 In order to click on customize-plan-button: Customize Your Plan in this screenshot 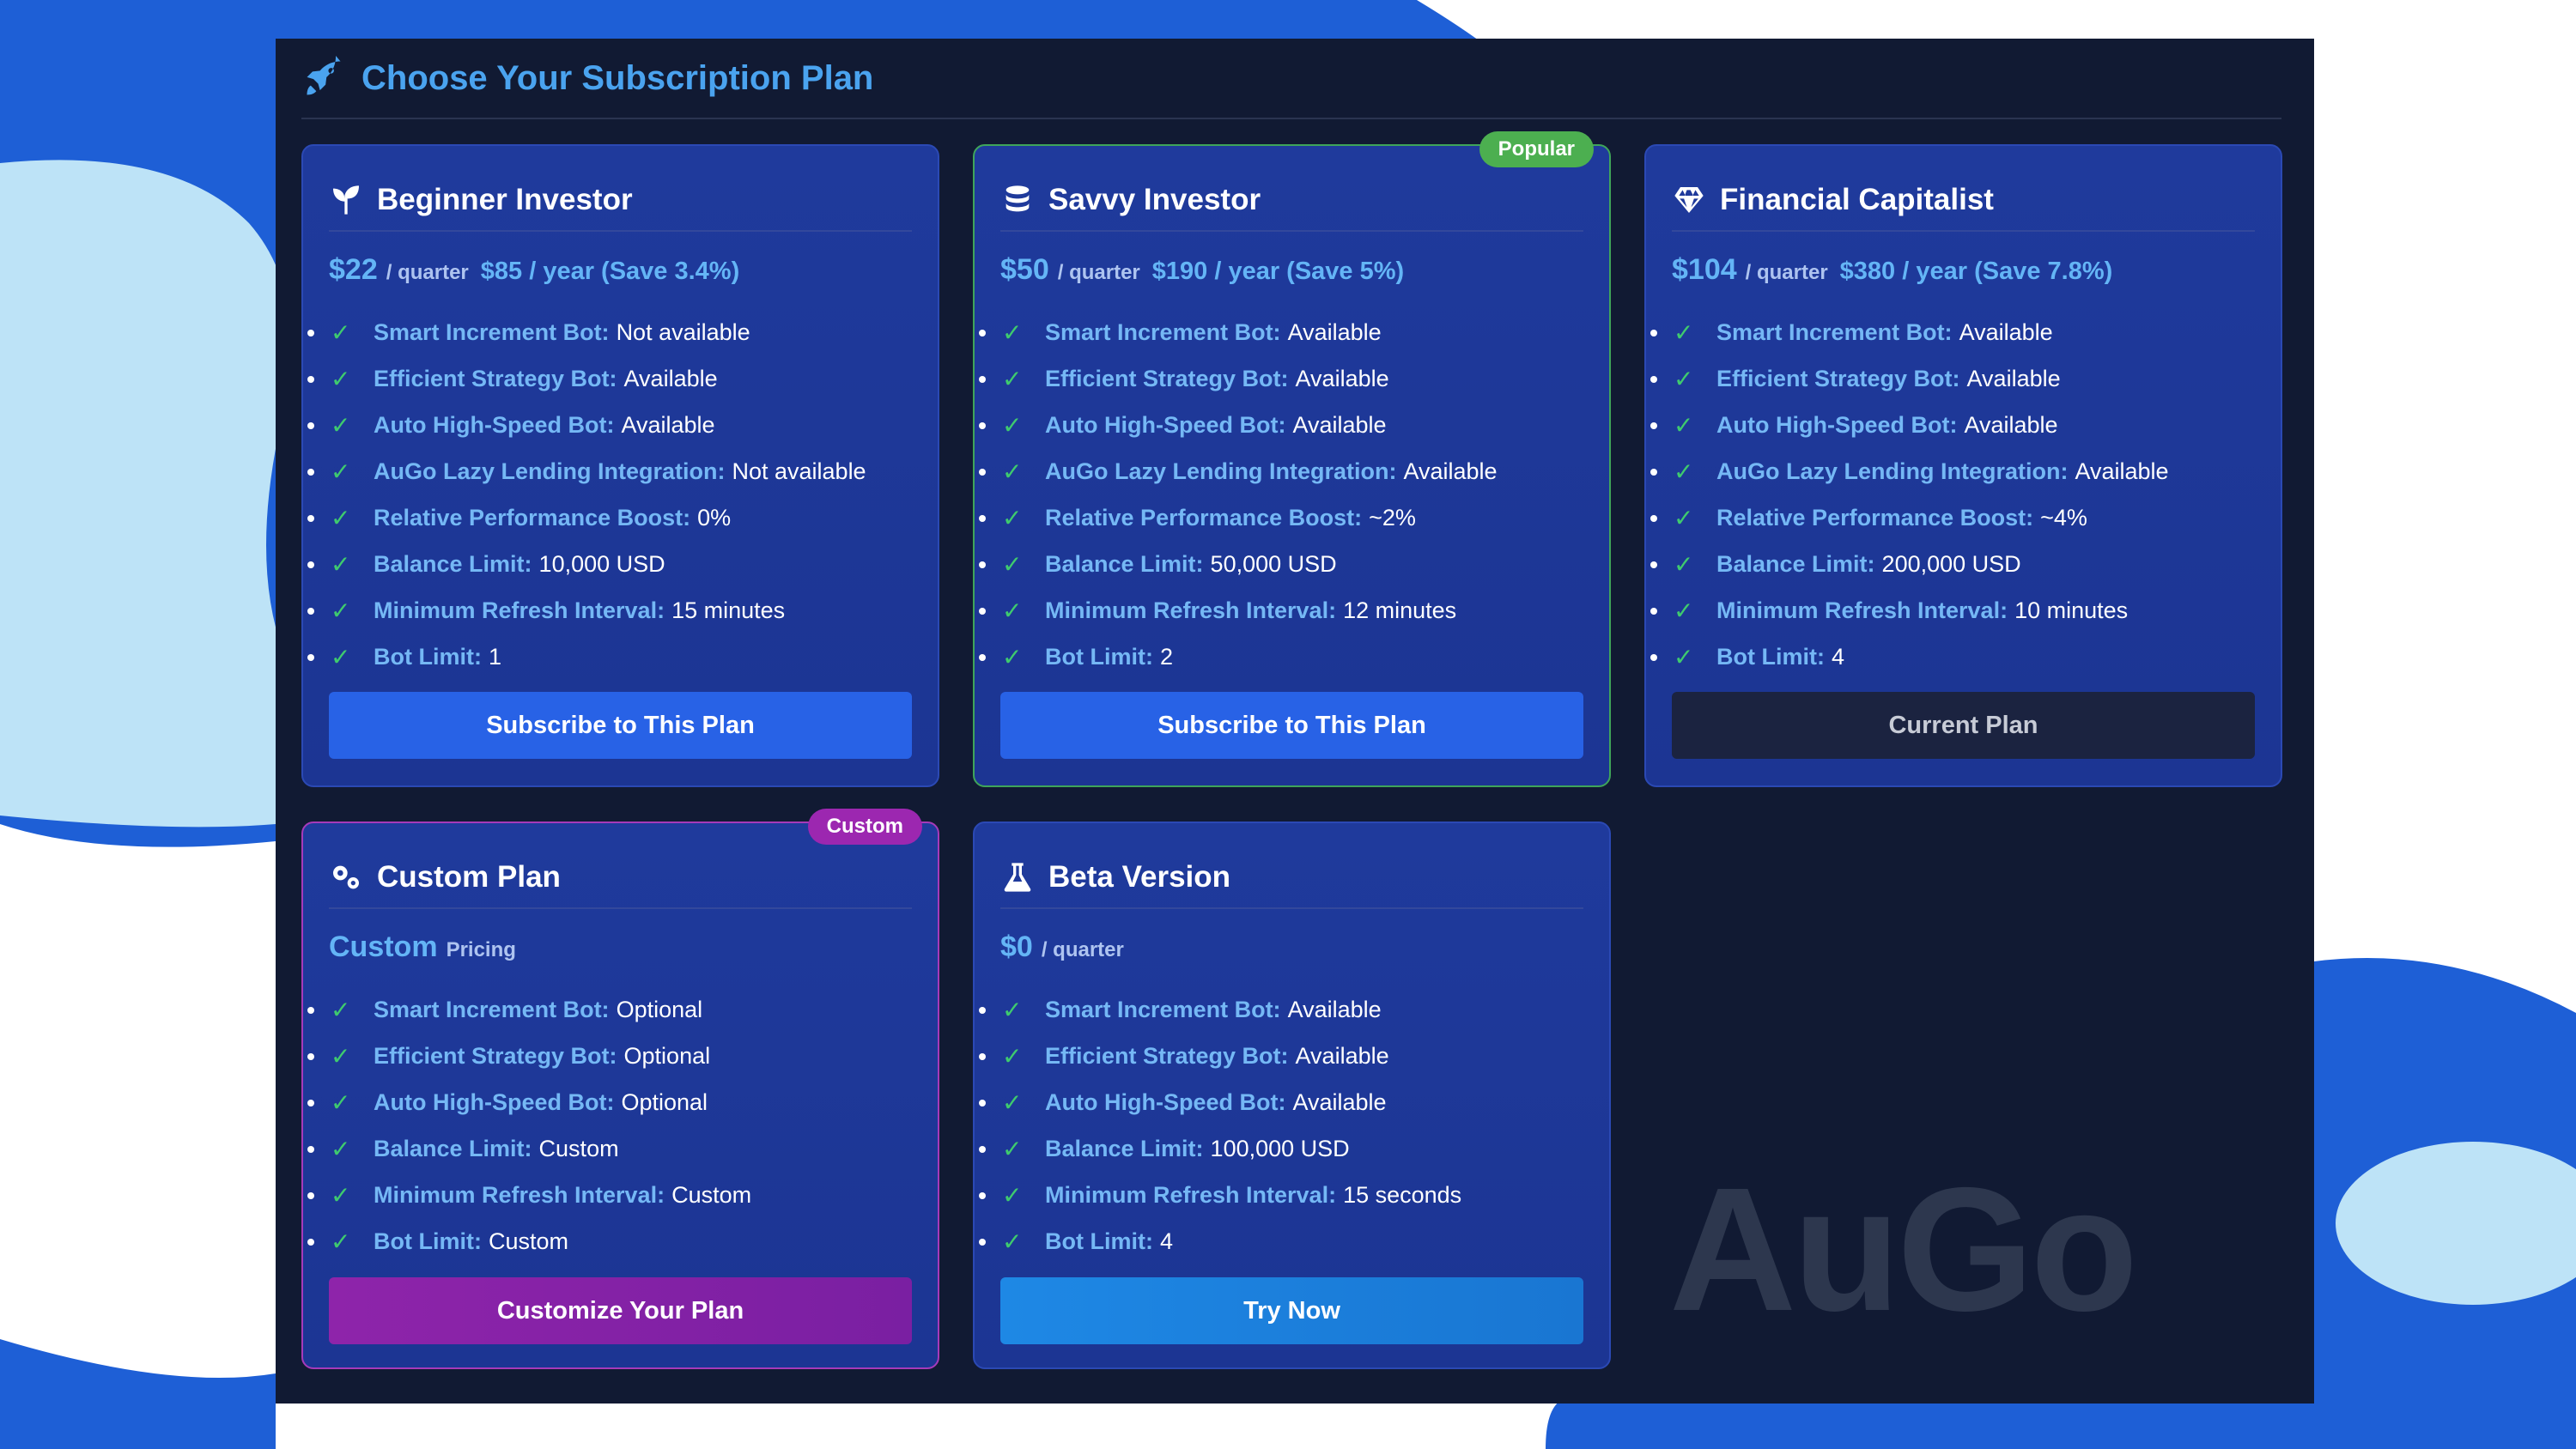, I will do `click(620, 1310)`.